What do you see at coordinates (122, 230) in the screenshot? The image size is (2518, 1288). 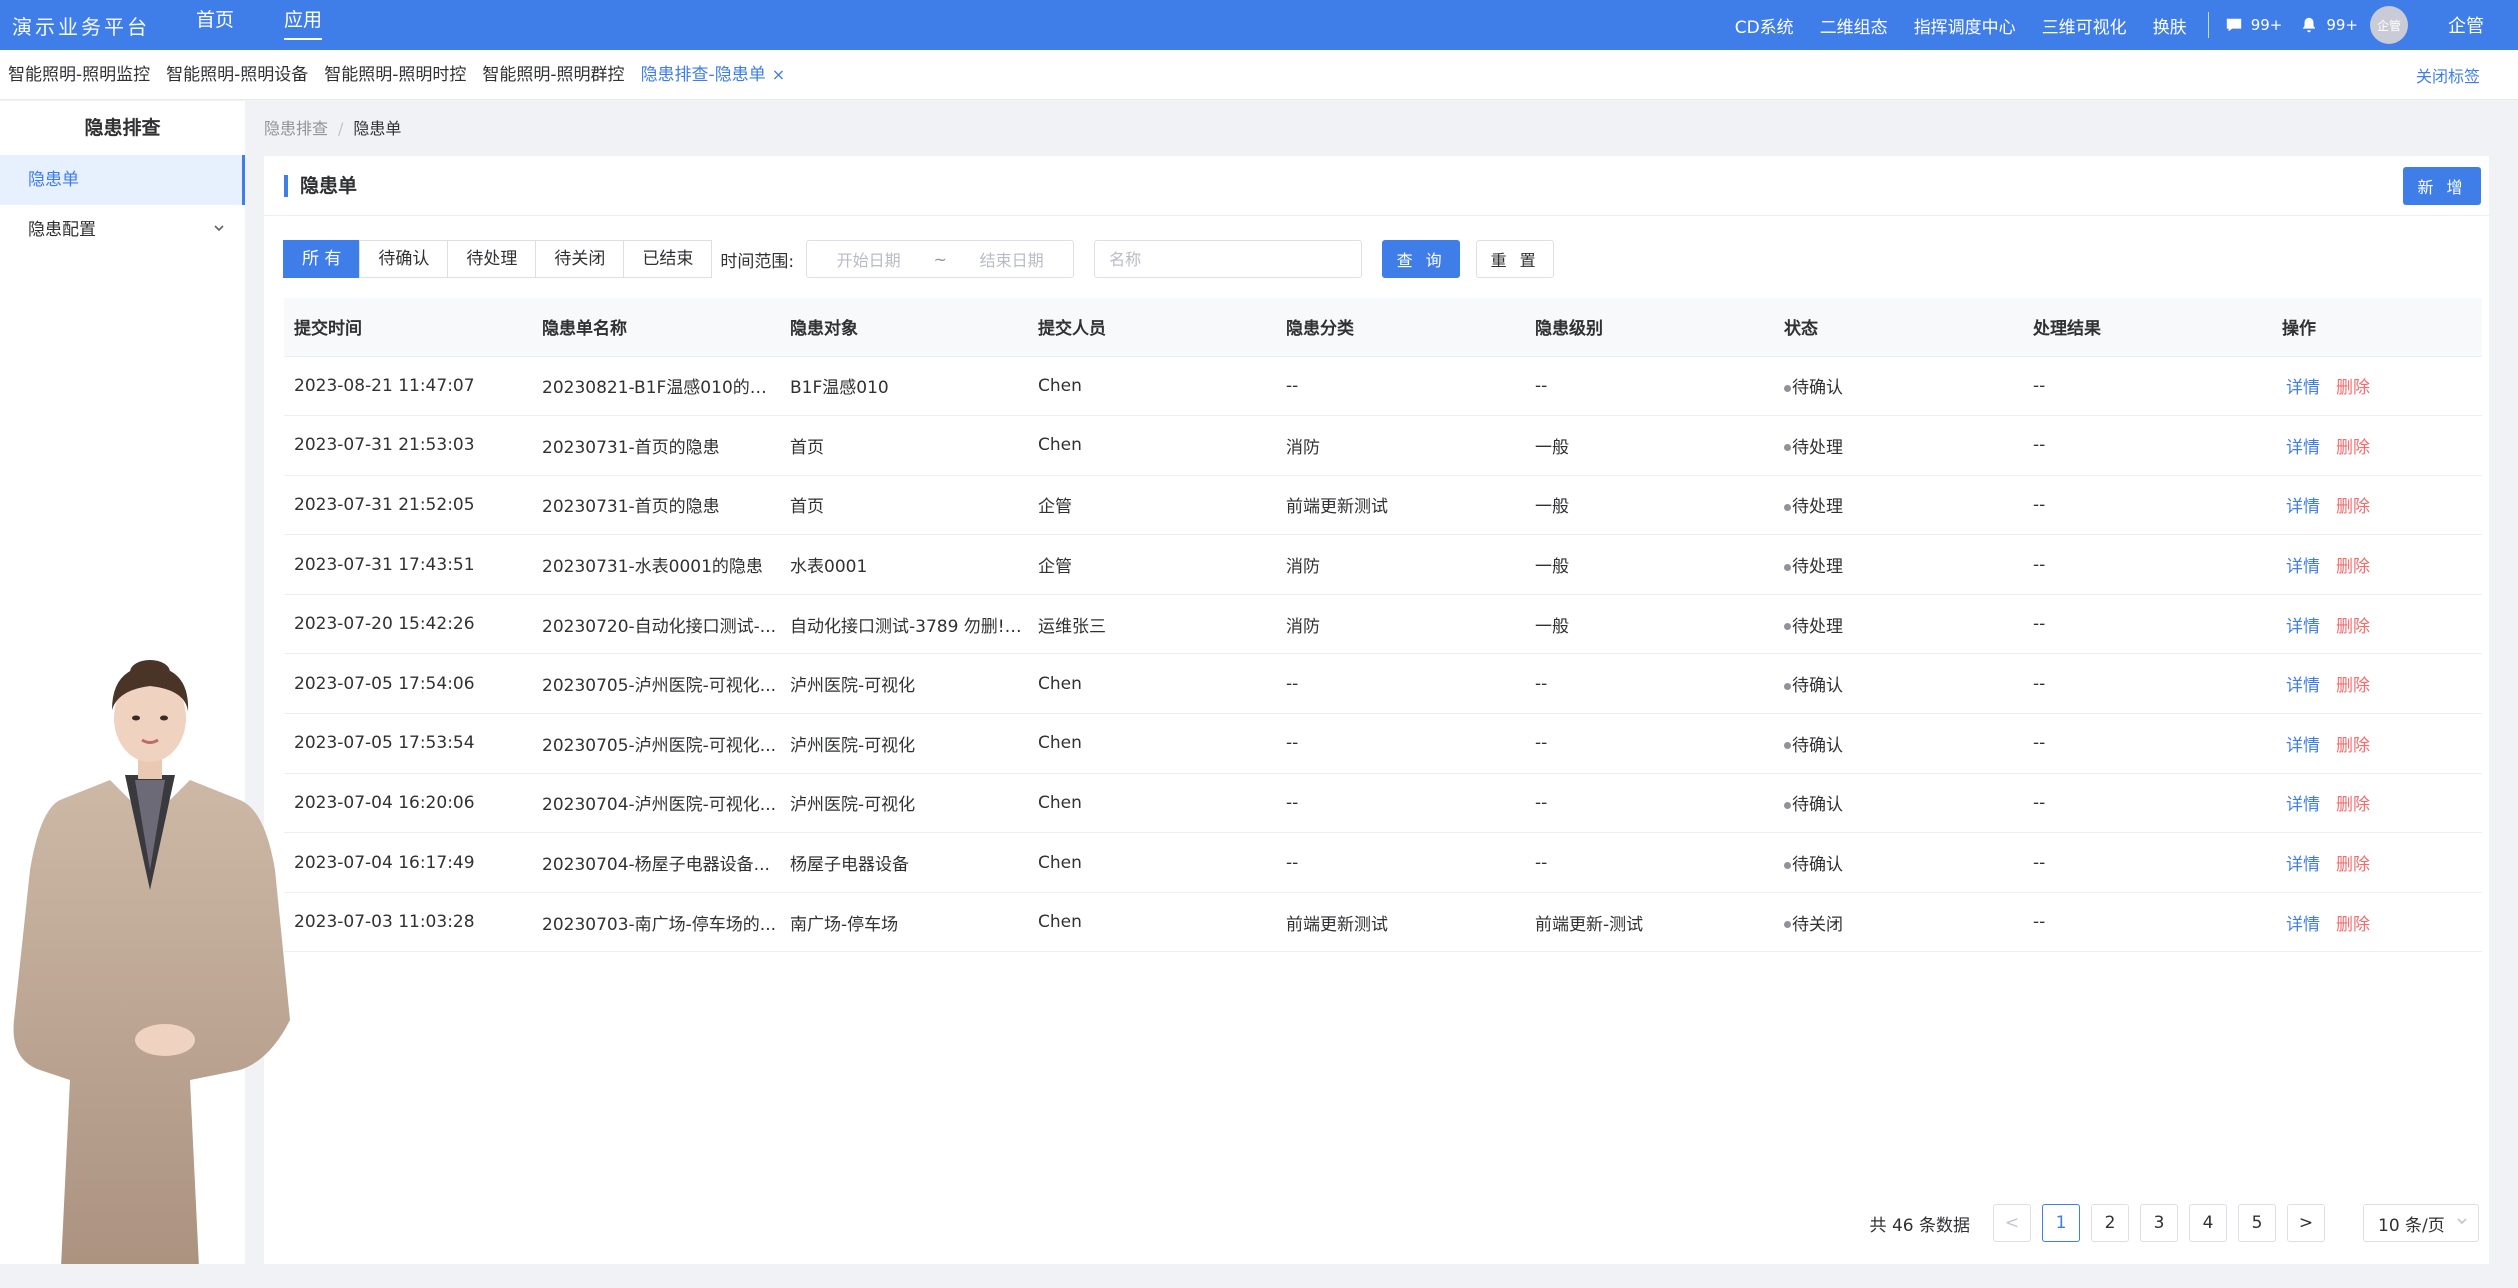 I see `sidebar-item-hazard-config: 隐患配置` at bounding box center [122, 230].